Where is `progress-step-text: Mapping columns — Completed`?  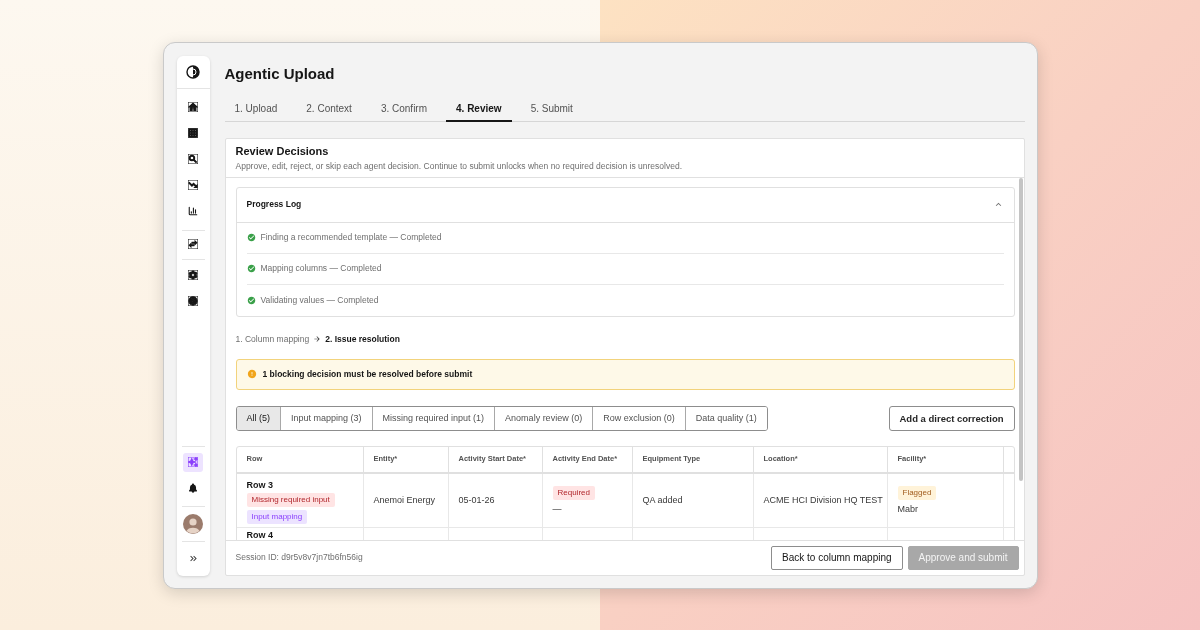 progress-step-text: Mapping columns — Completed is located at coordinates (321, 268).